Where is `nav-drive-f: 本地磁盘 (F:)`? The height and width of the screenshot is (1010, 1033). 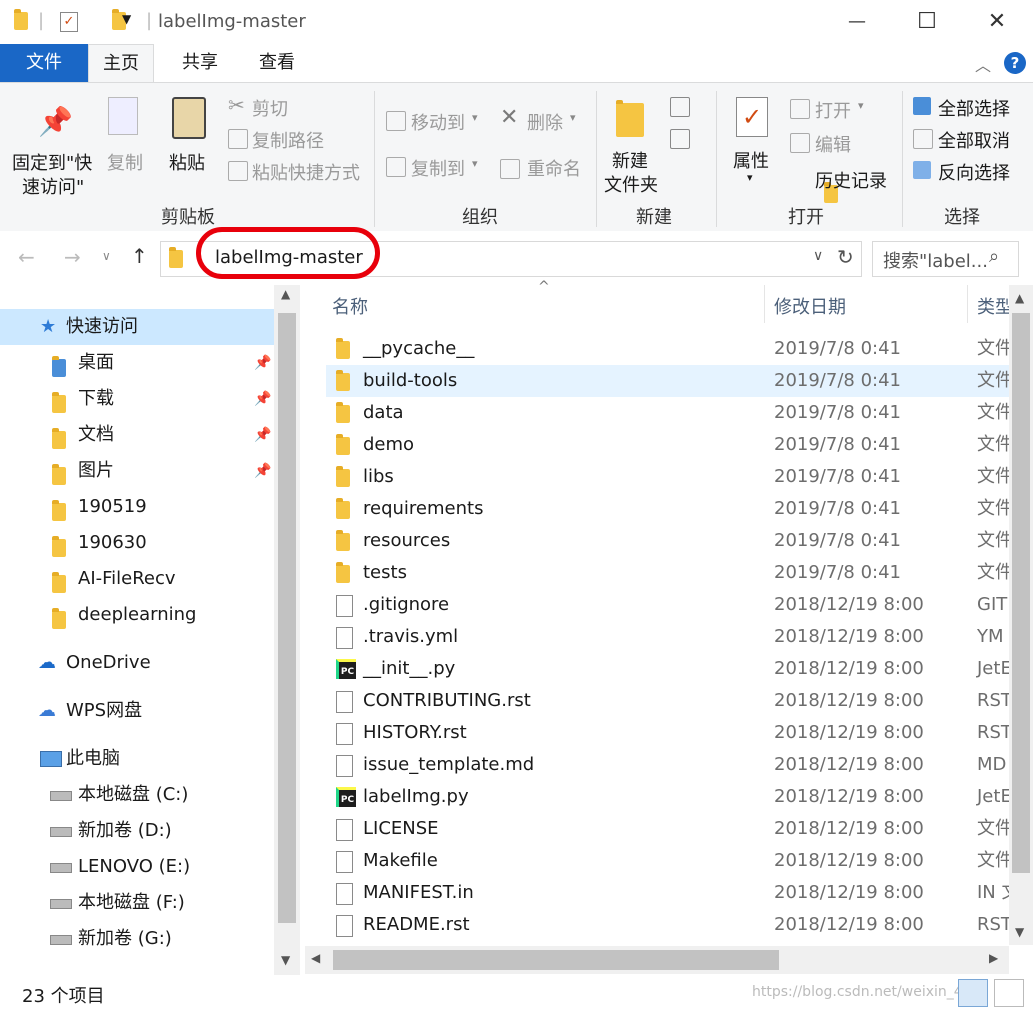
nav-drive-f: 本地磁盘 (F:) is located at coordinates (137, 903).